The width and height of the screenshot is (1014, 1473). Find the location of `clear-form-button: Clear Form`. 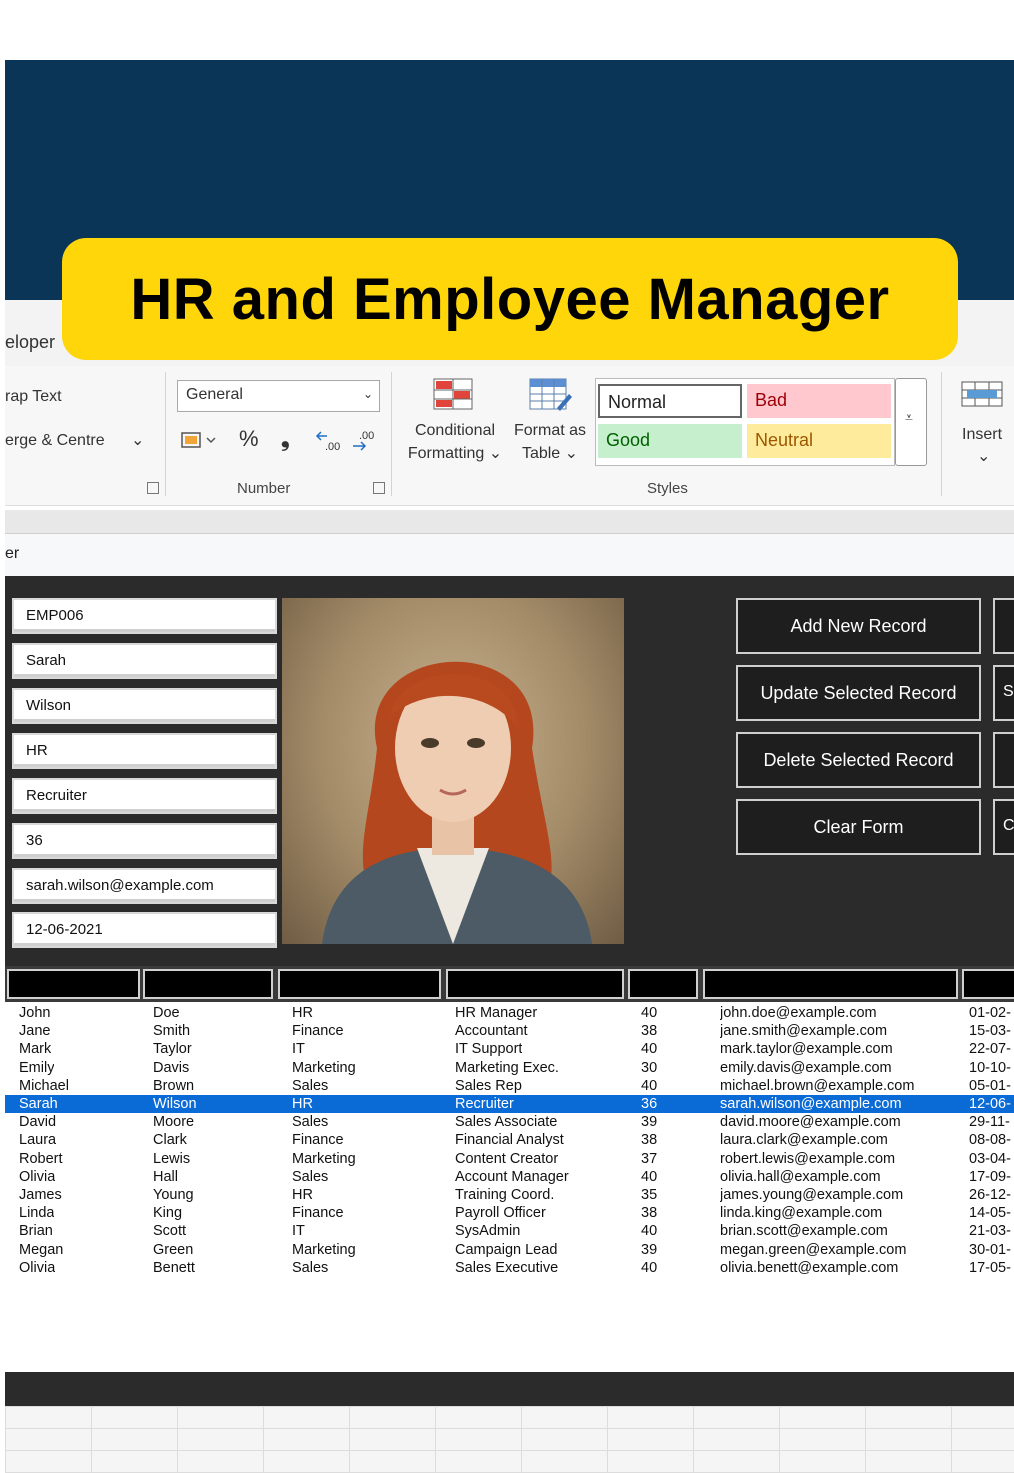

clear-form-button: Clear Form is located at coordinates (858, 827).